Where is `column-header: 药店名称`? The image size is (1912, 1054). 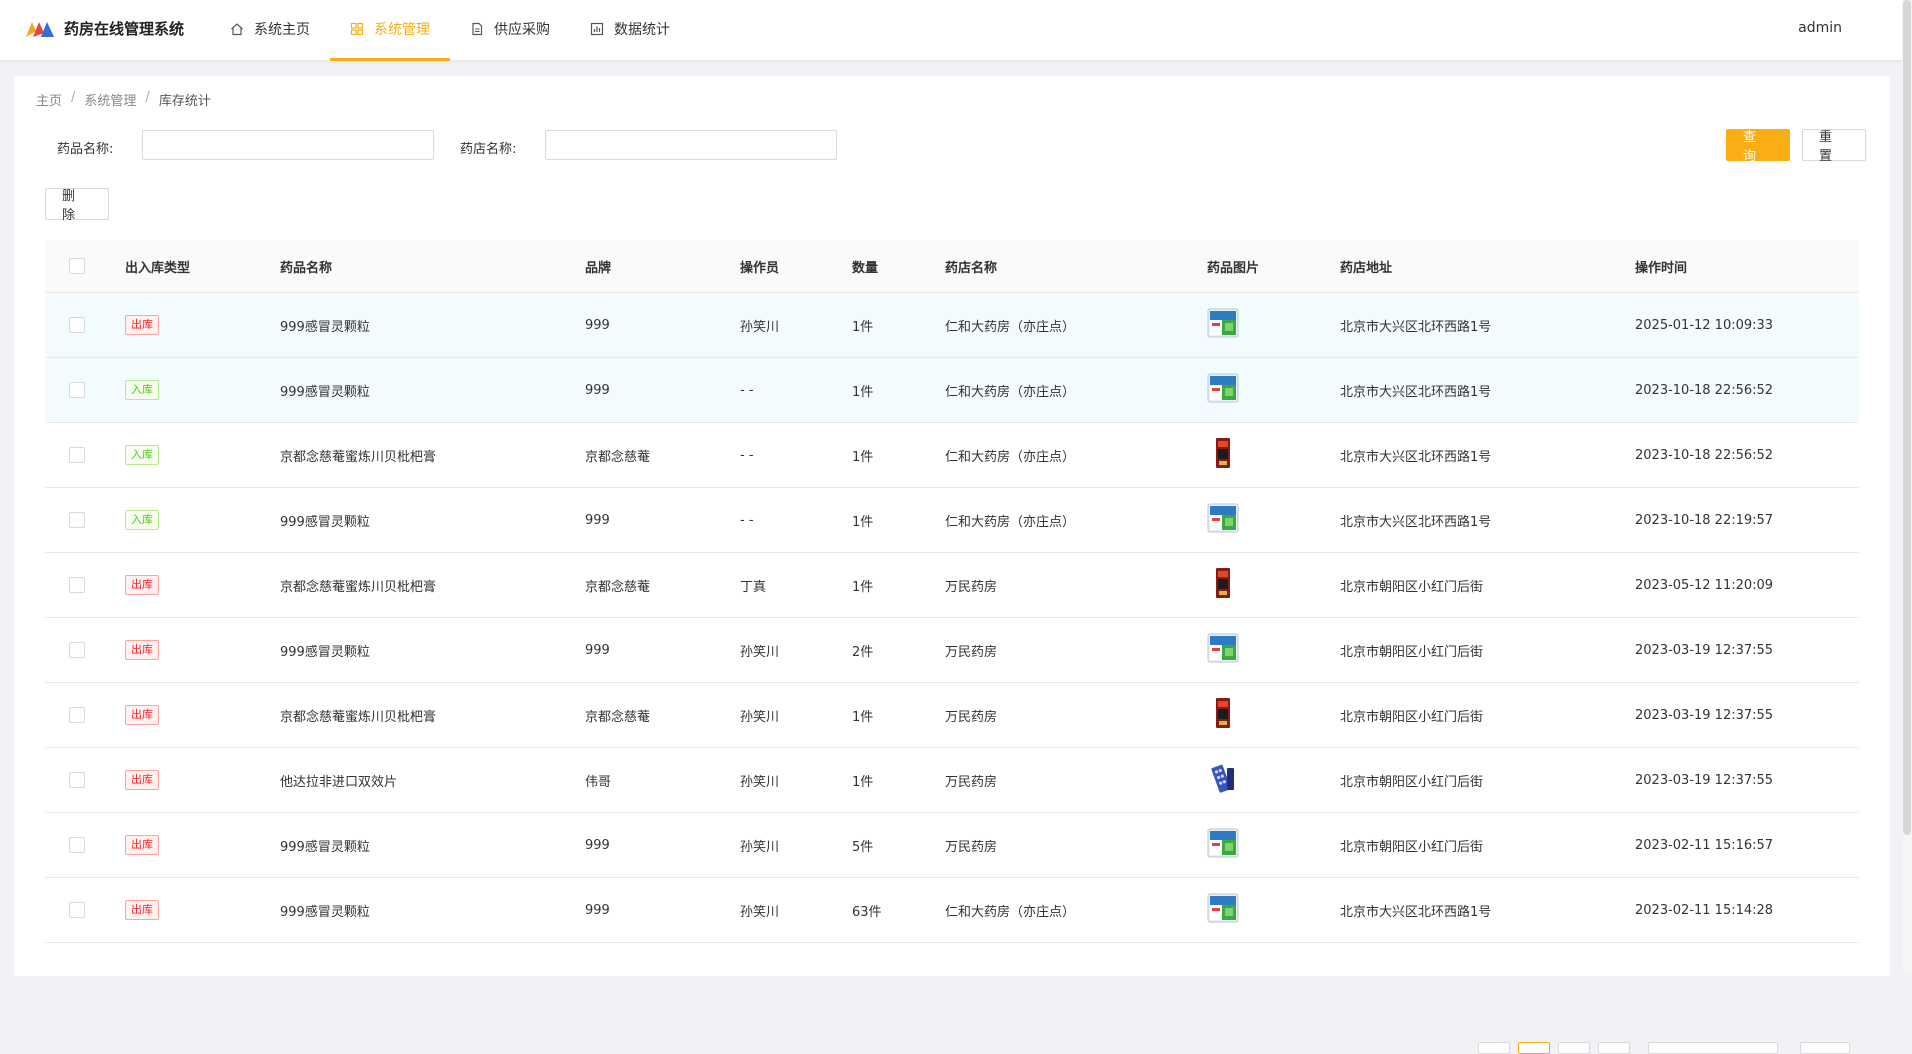 column-header: 药店名称 is located at coordinates (971, 268).